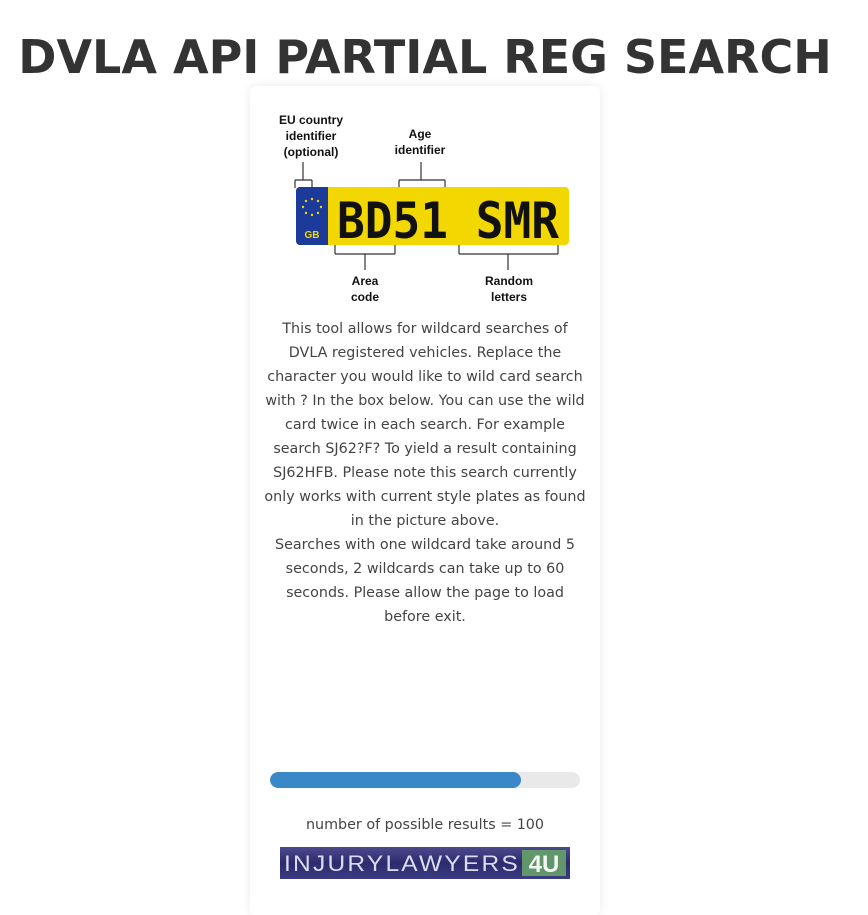 This screenshot has width=868, height=915. Describe the element at coordinates (425, 825) in the screenshot. I see `results-count: number of possible results = 100` at that location.